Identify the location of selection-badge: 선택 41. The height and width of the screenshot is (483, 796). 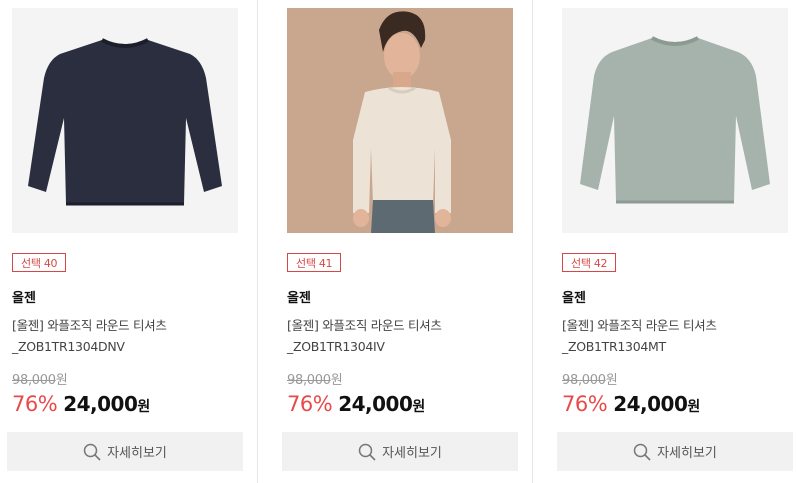
(314, 262).